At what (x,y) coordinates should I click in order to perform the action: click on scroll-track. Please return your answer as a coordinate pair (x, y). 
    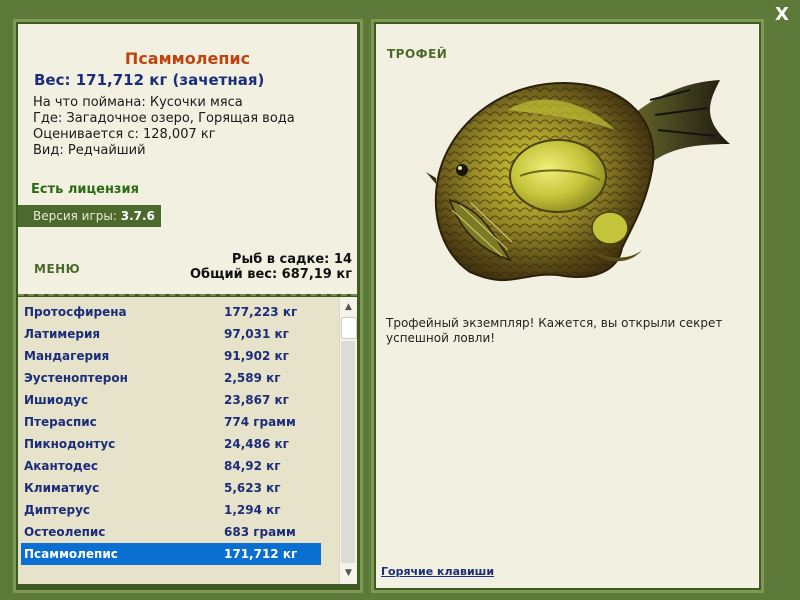
    Looking at the image, I should click on (348, 452).